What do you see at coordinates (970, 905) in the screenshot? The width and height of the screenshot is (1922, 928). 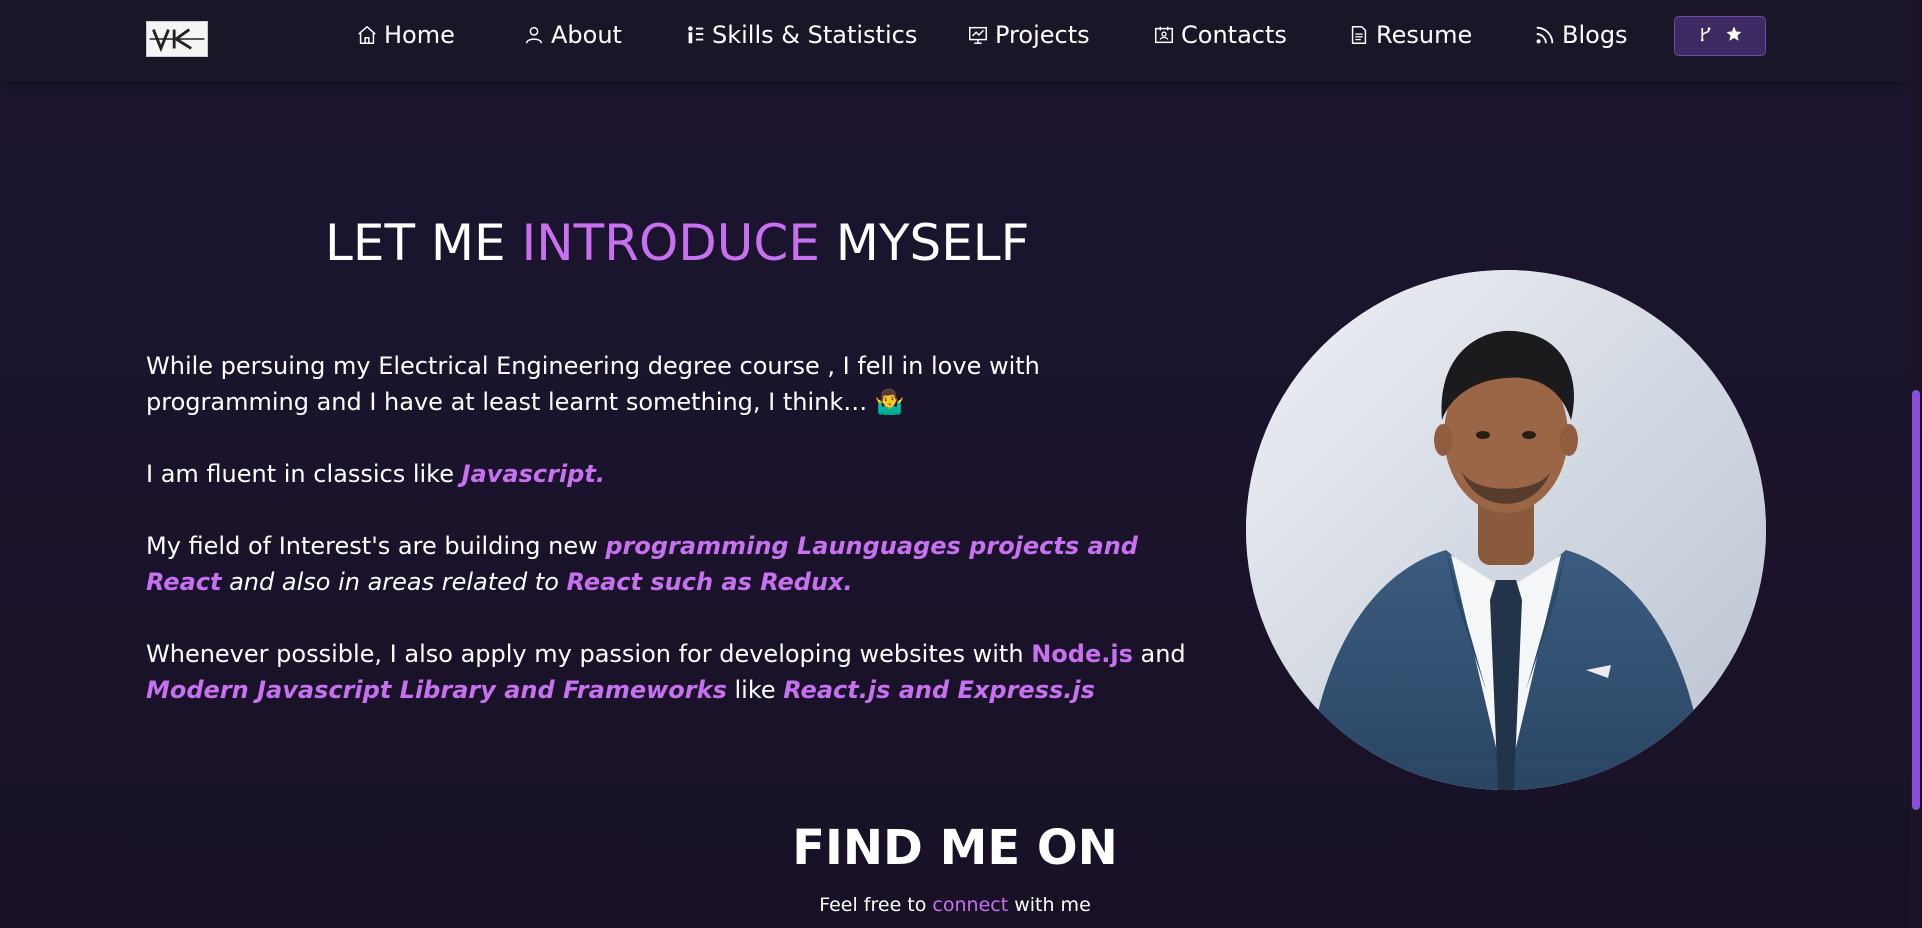 I see `find-sub-highlight: connect` at bounding box center [970, 905].